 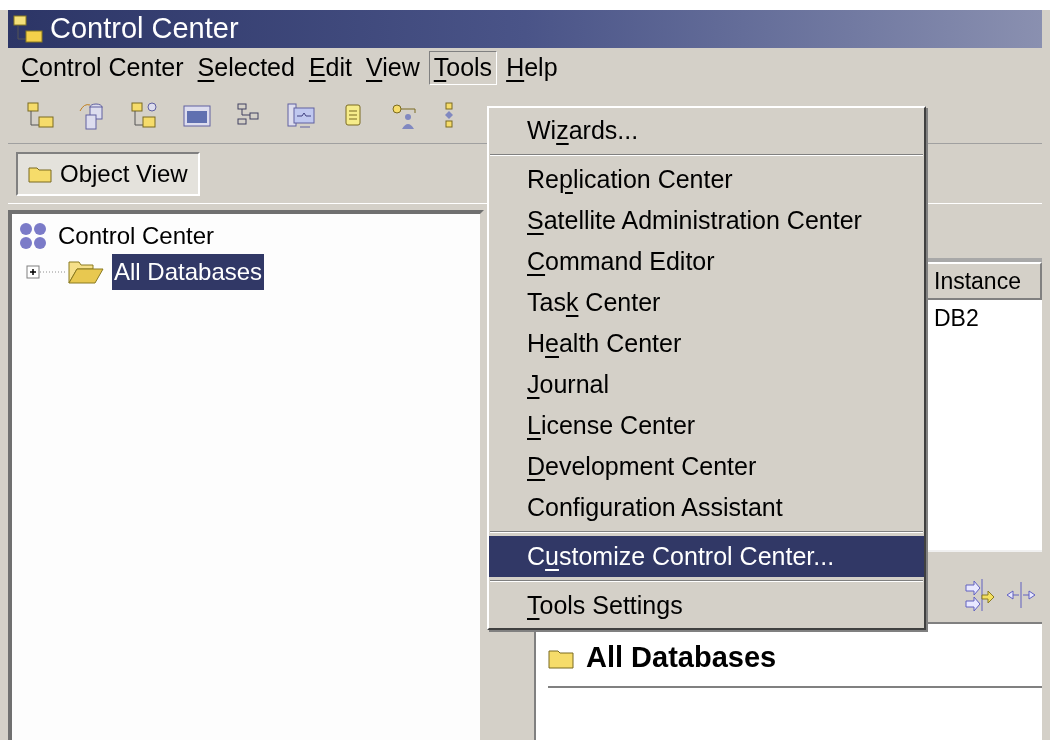 What do you see at coordinates (706, 220) in the screenshot?
I see `menu-item: Satellite Administration Center` at bounding box center [706, 220].